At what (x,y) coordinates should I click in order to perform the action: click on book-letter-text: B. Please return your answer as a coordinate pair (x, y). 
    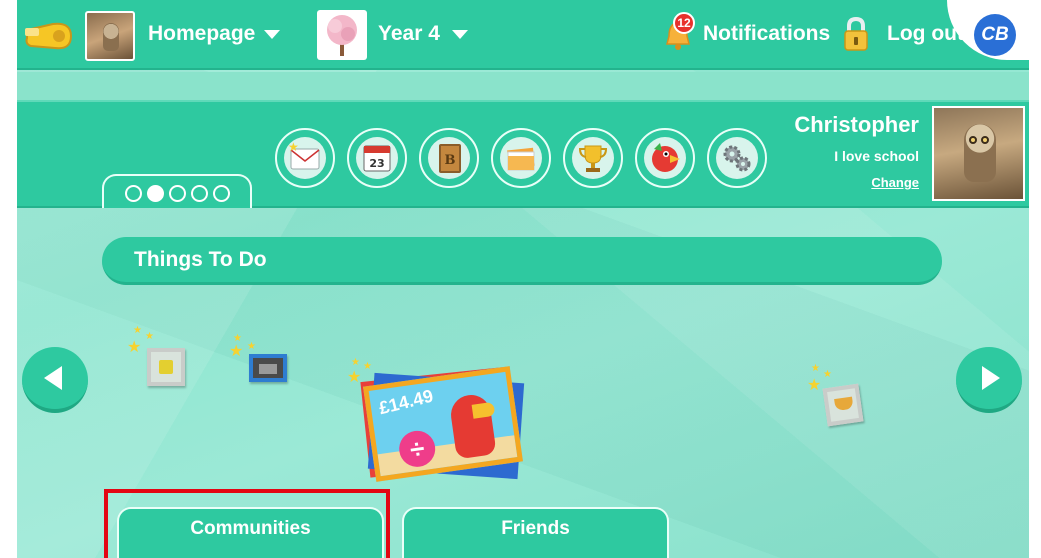
    Looking at the image, I should click on (450, 160).